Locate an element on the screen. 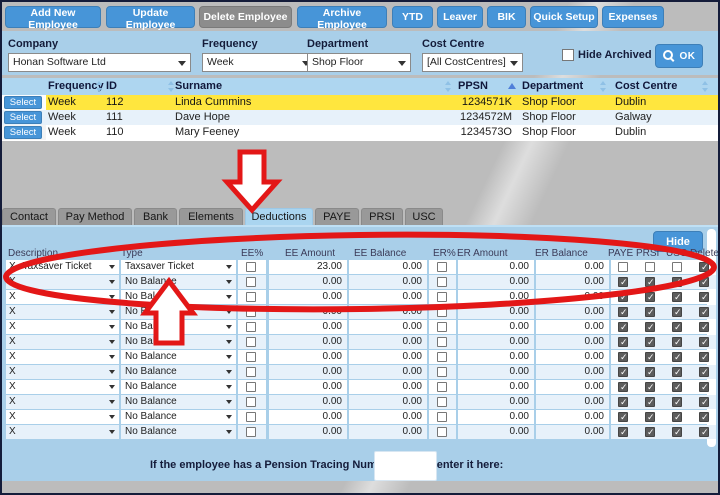 Image resolution: width=720 pixels, height=495 pixels. toolbar-button: Leaver is located at coordinates (460, 17).